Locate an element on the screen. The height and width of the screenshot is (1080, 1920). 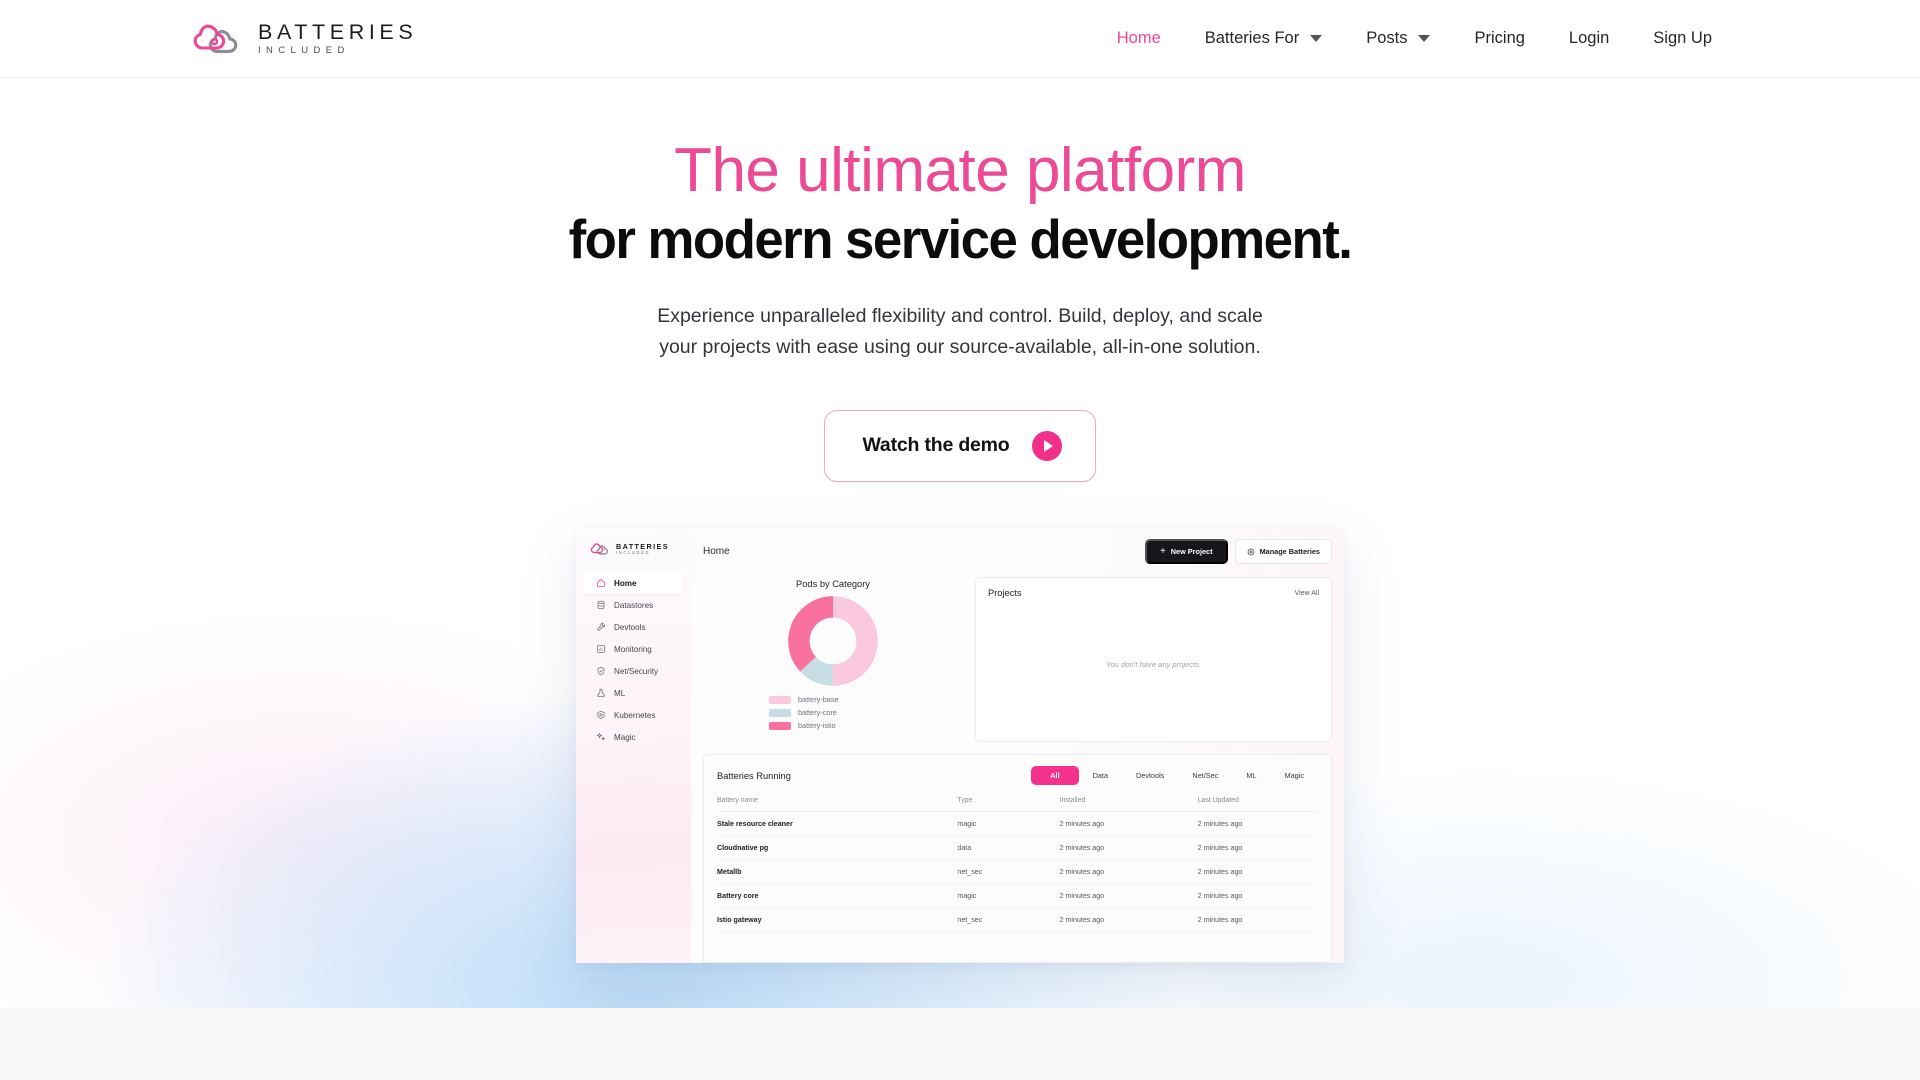
sidebar-item-kubernetes: Kubernetes is located at coordinates (633, 715).